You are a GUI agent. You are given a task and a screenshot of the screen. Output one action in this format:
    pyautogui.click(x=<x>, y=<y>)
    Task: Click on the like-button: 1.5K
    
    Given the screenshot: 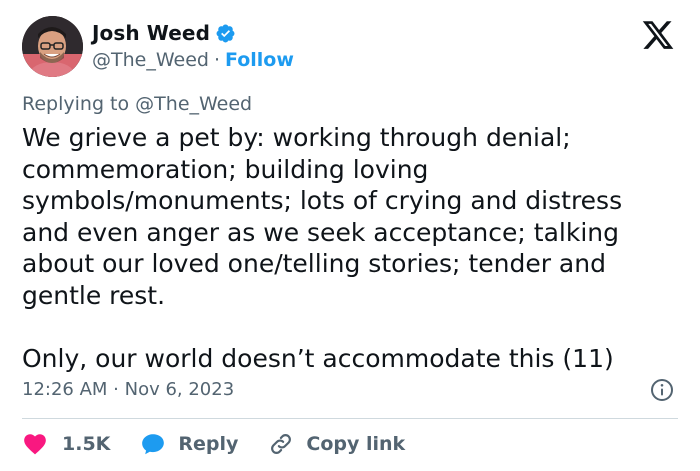 What is the action you would take?
    pyautogui.click(x=66, y=444)
    